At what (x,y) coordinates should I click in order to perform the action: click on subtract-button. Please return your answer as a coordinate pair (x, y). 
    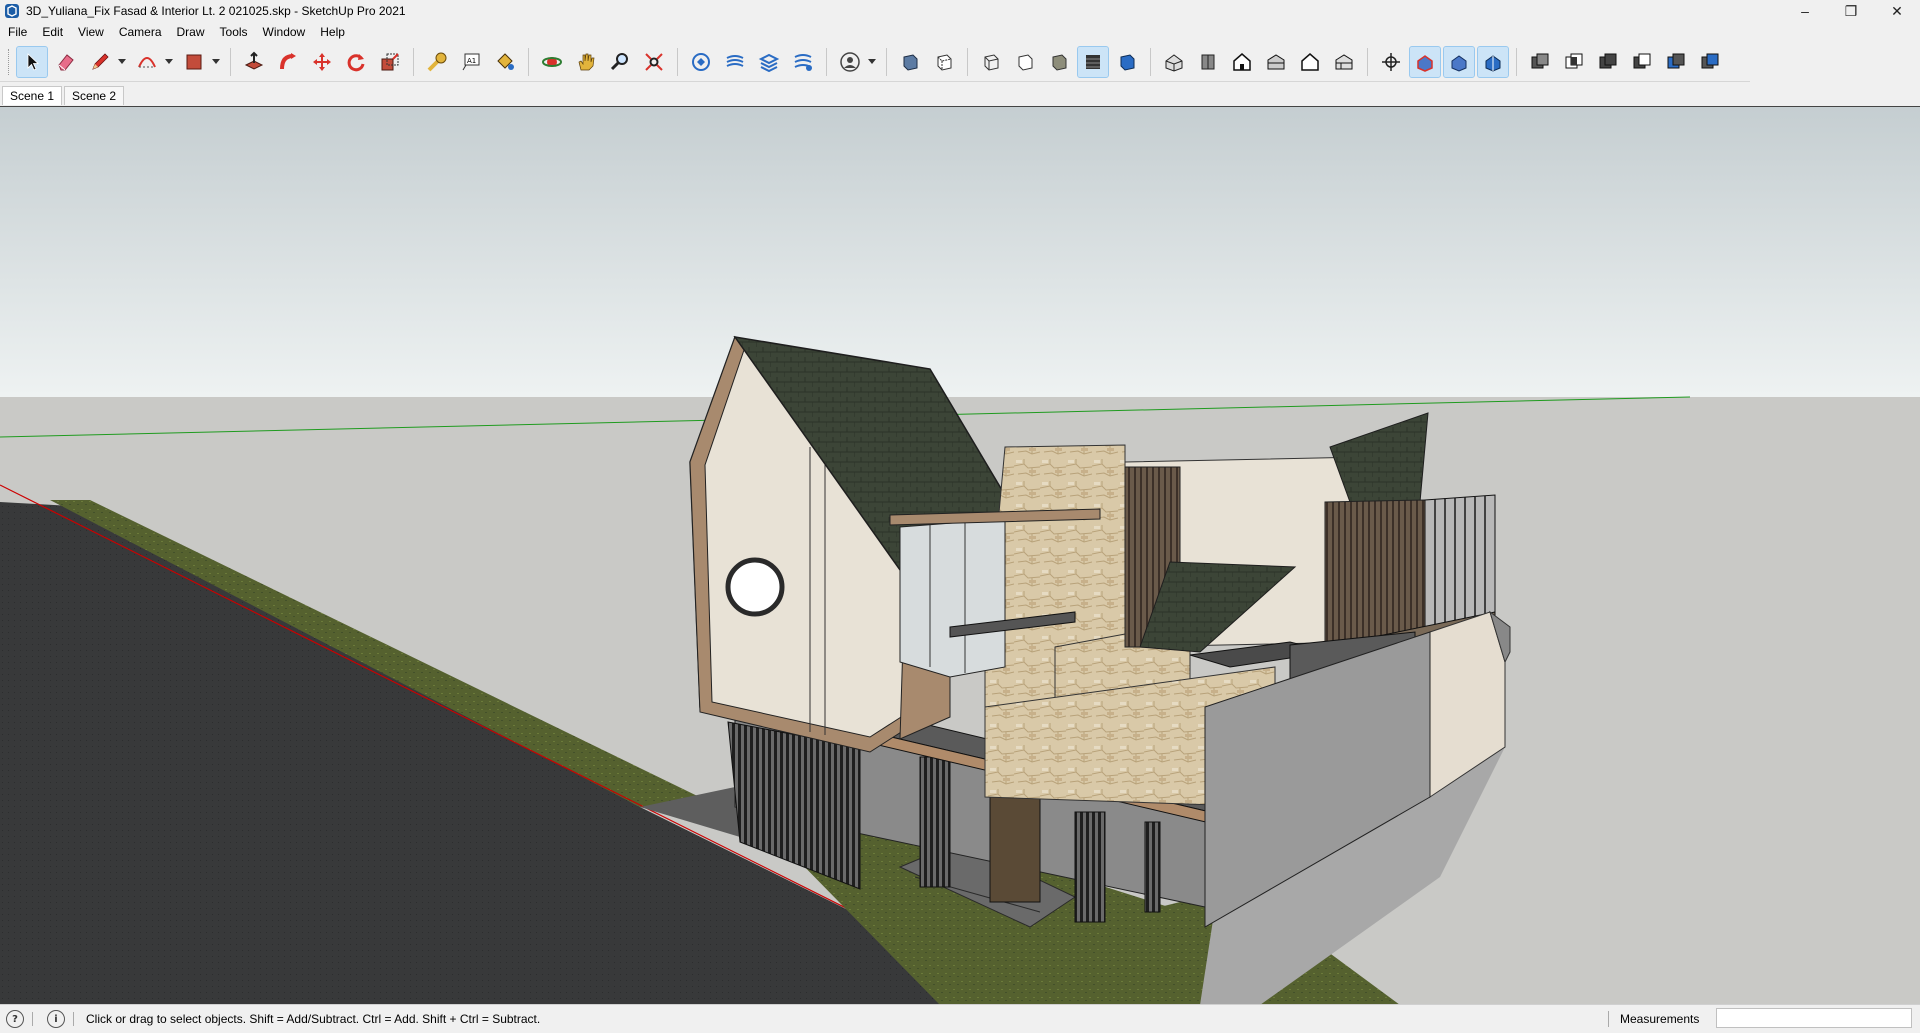
    Looking at the image, I should click on (1642, 62).